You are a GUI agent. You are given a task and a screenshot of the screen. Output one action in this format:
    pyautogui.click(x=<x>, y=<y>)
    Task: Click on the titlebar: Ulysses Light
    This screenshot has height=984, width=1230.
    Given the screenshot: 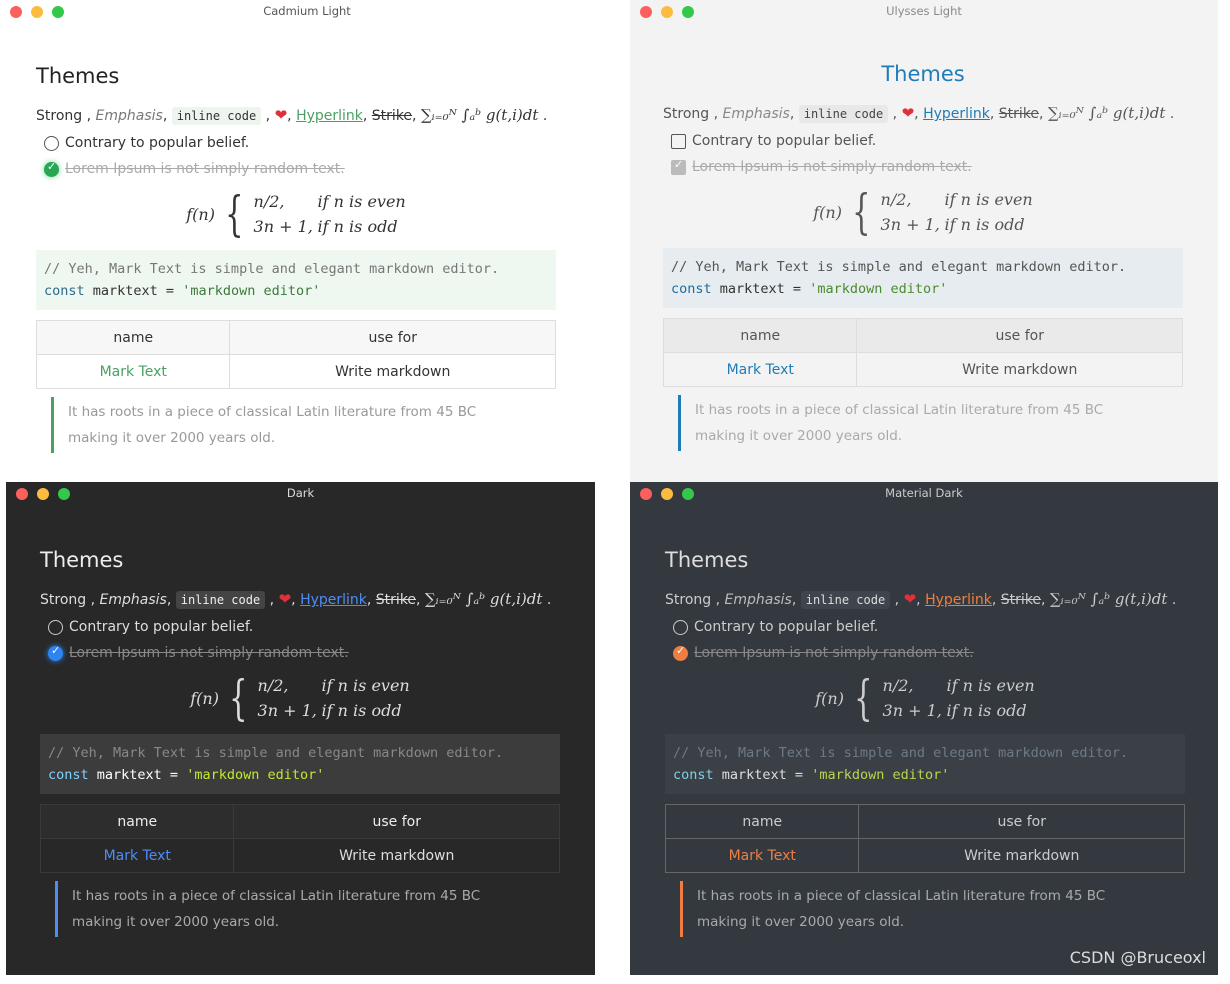 What is the action you would take?
    pyautogui.click(x=924, y=12)
    